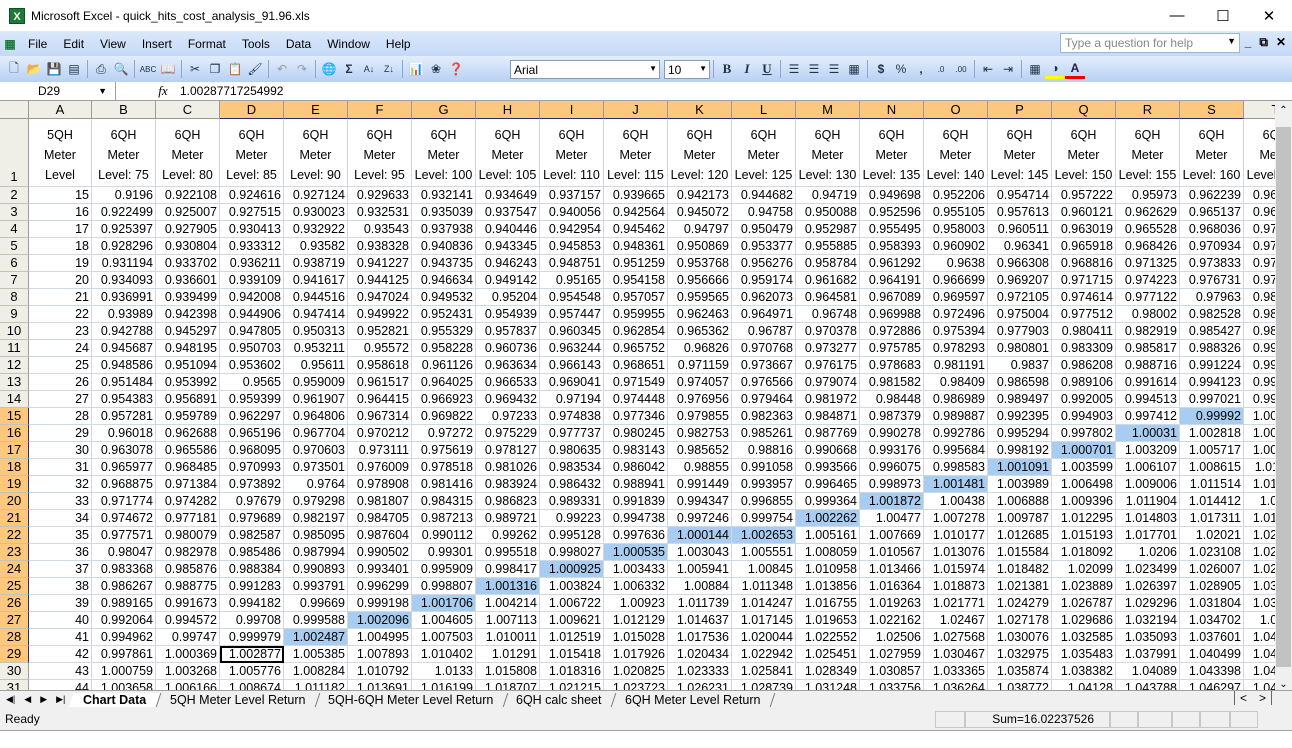 This screenshot has height=748, width=1292. What do you see at coordinates (828, 552) in the screenshot?
I see `cell: 1.008059` at bounding box center [828, 552].